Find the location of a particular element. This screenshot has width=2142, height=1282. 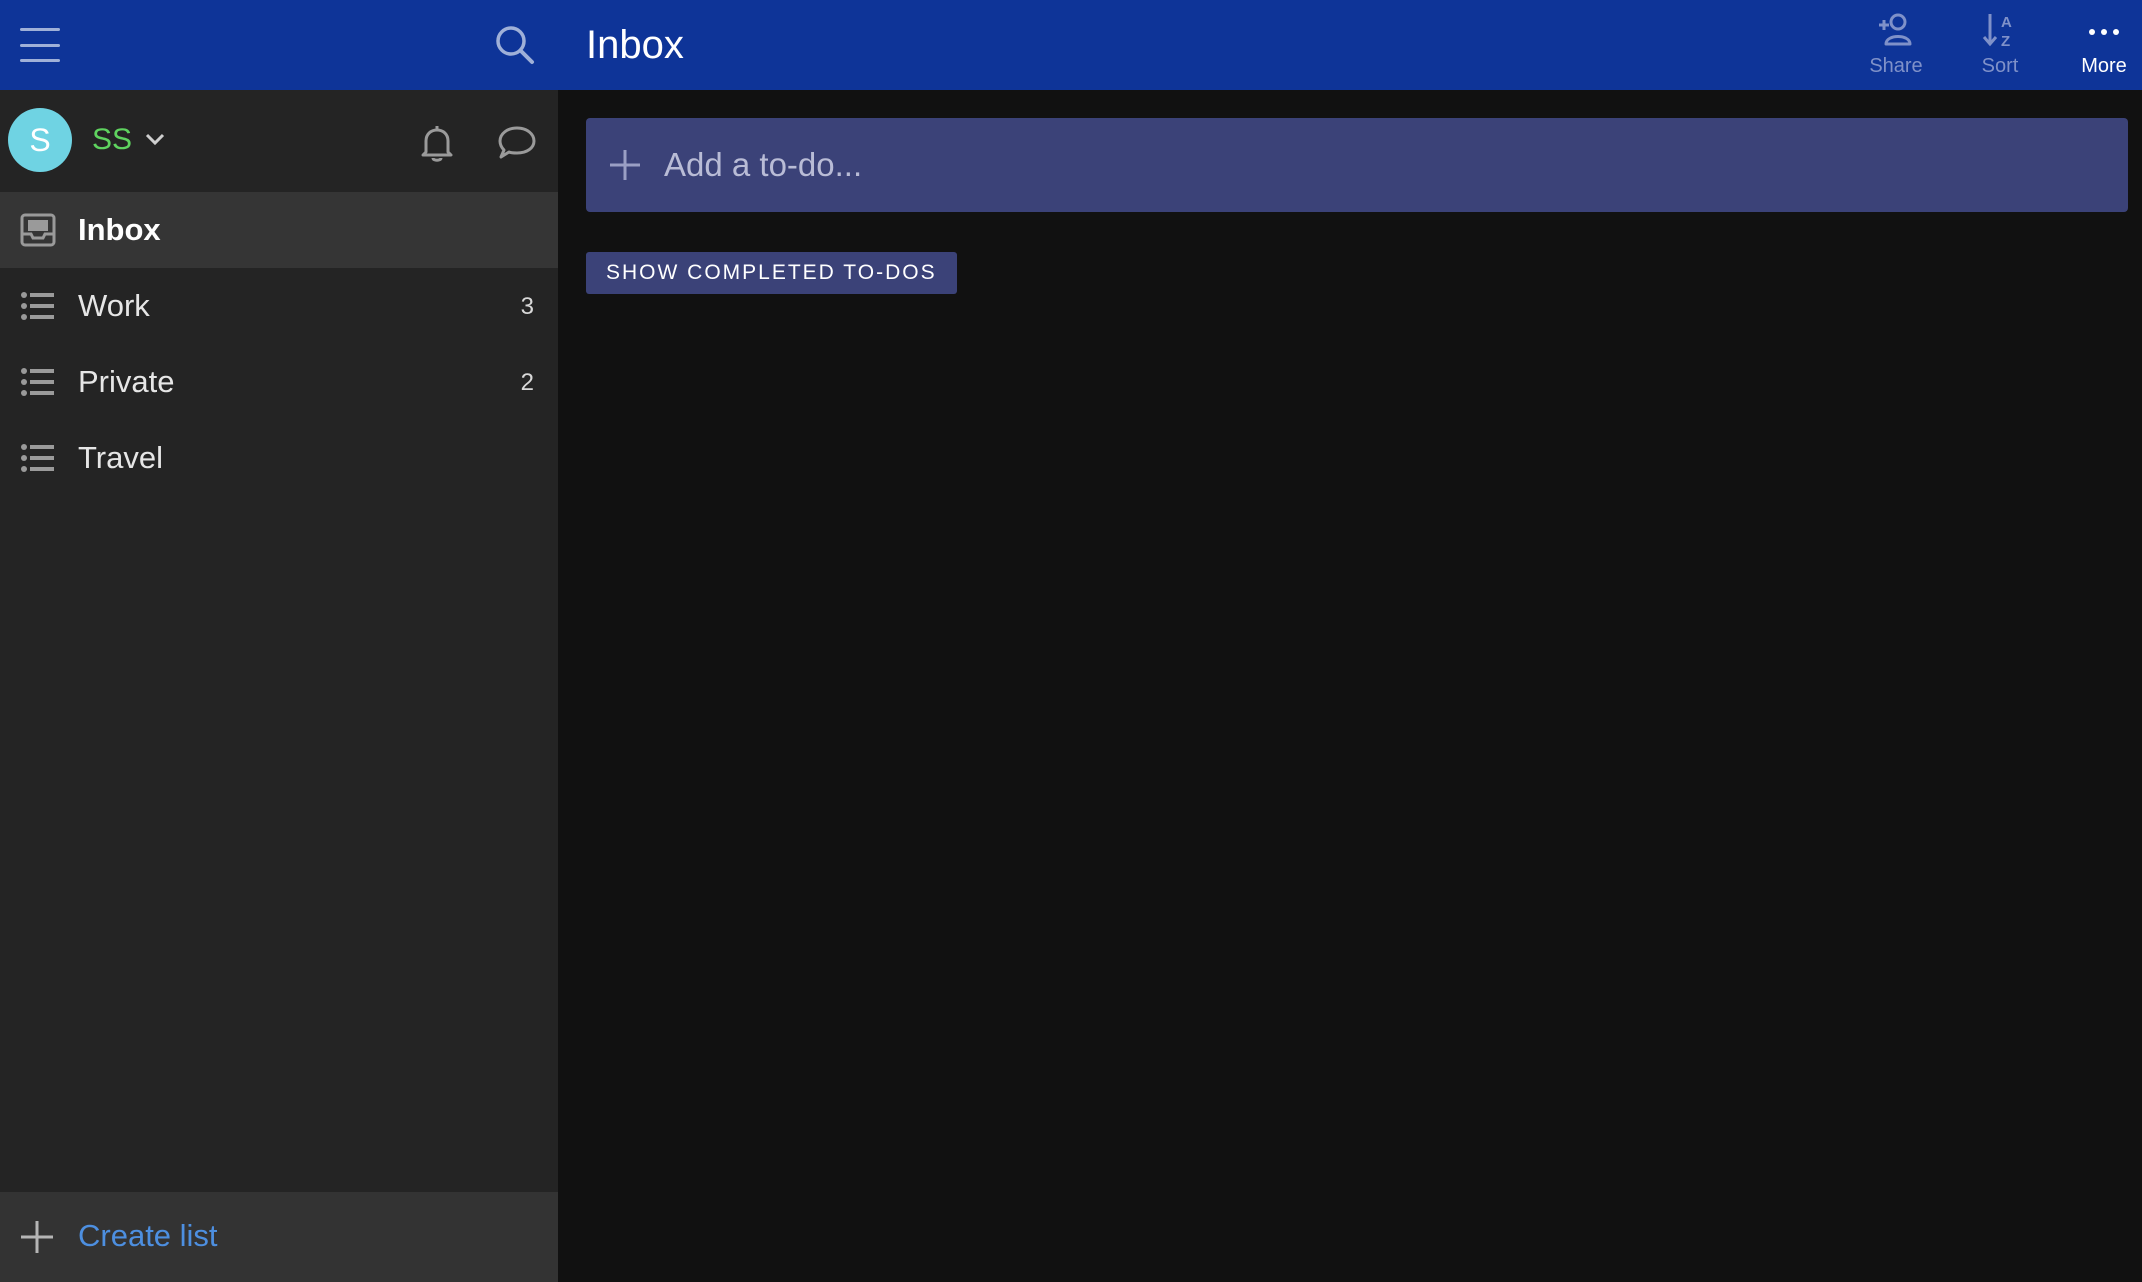

bell-icon is located at coordinates (437, 143).